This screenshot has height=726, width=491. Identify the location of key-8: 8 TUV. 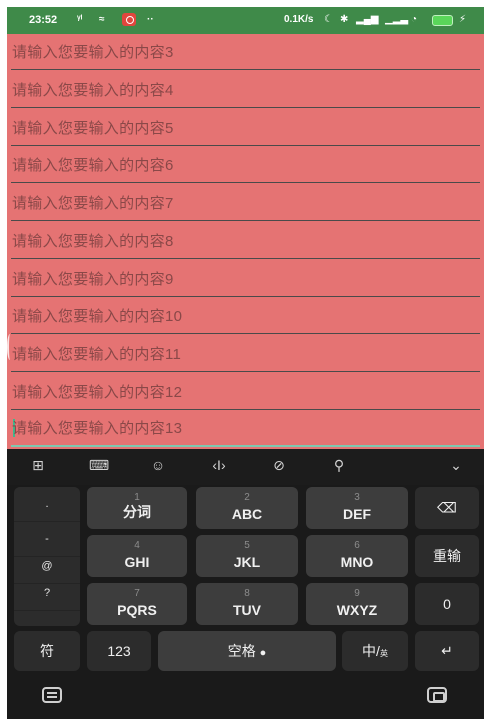
(247, 604).